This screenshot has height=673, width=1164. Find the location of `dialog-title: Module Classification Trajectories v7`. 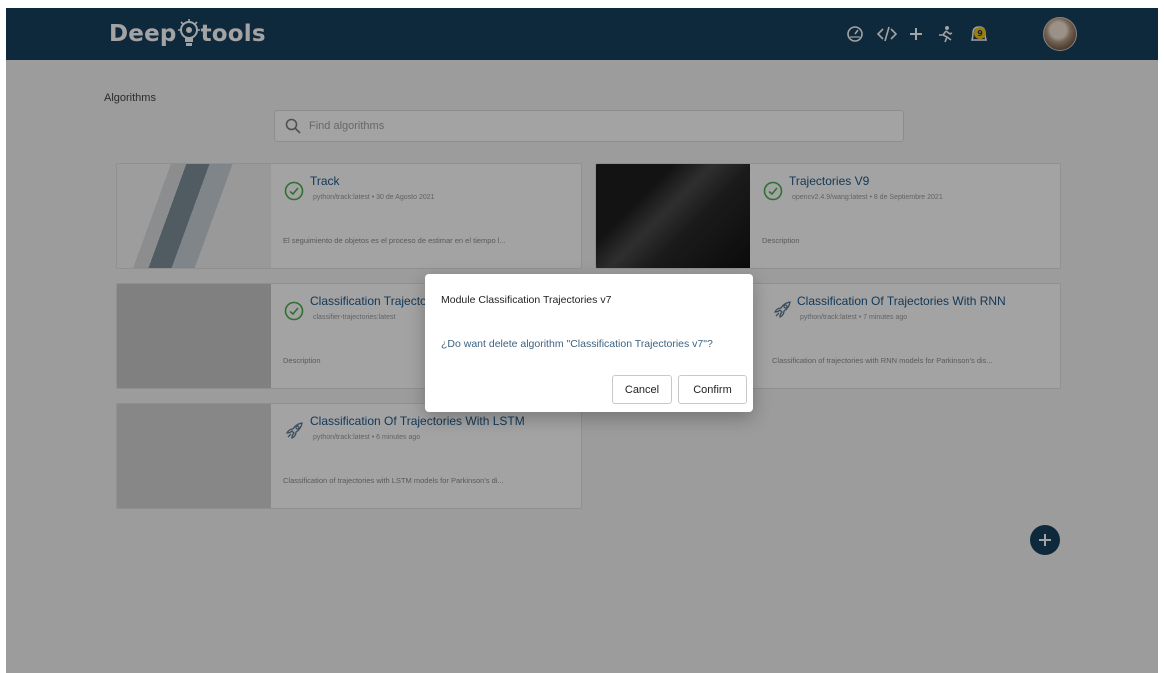

dialog-title: Module Classification Trajectories v7 is located at coordinates (526, 300).